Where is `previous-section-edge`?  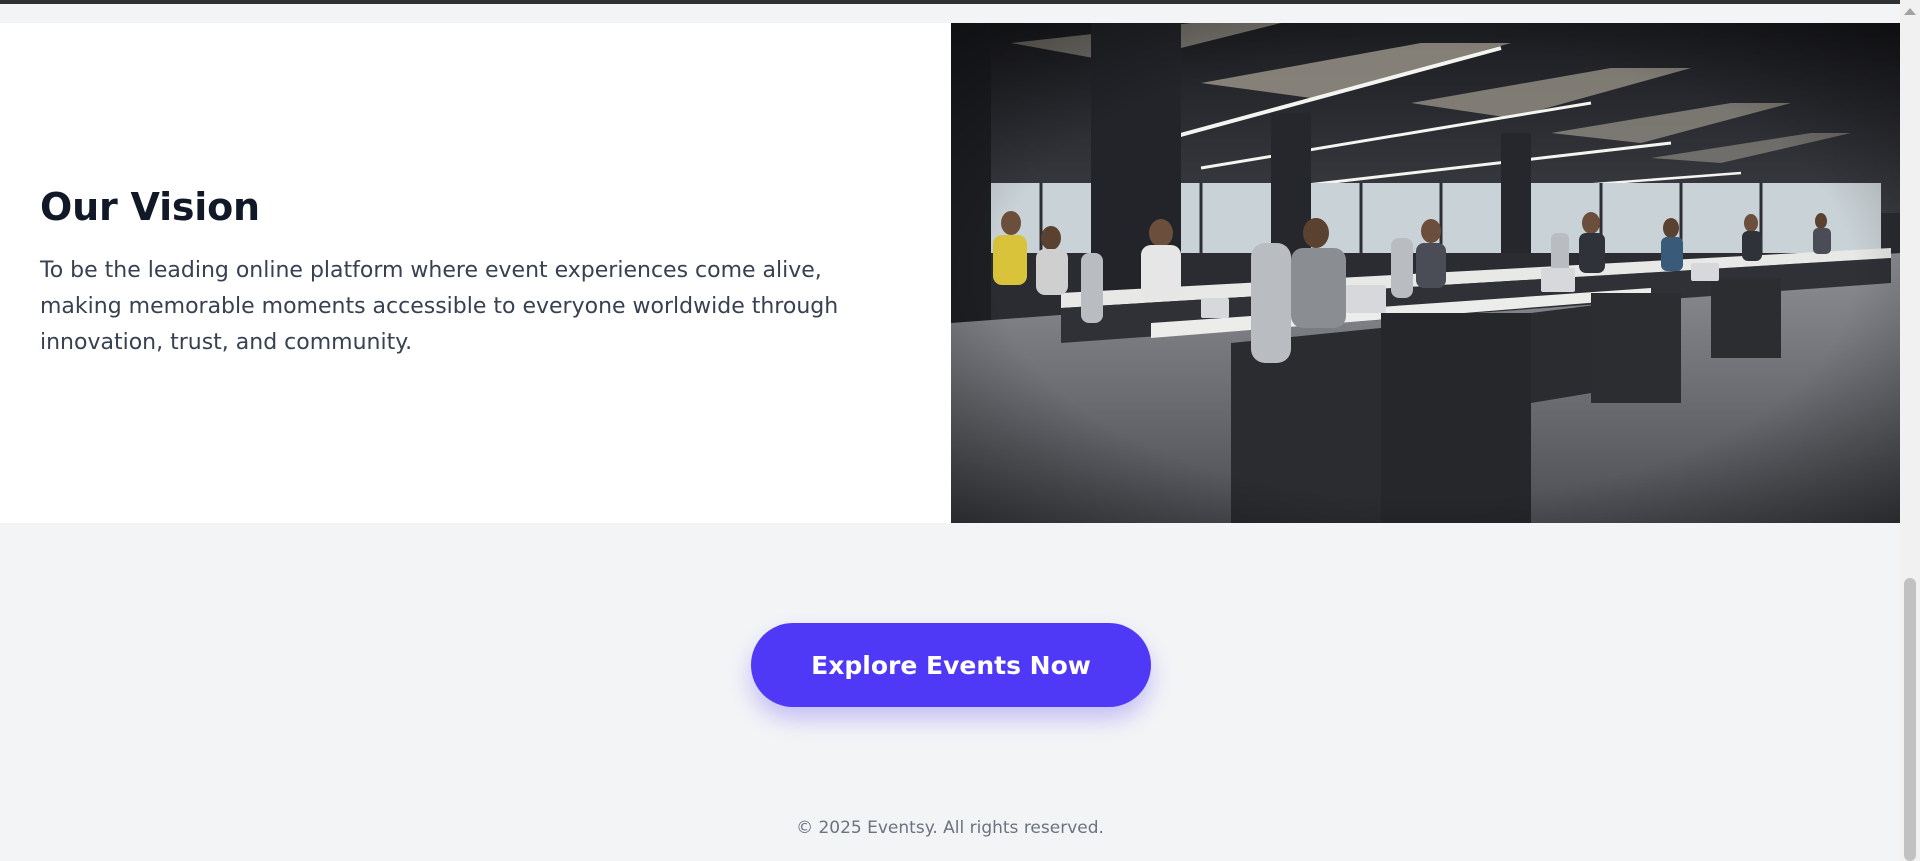
previous-section-edge is located at coordinates (950, 13).